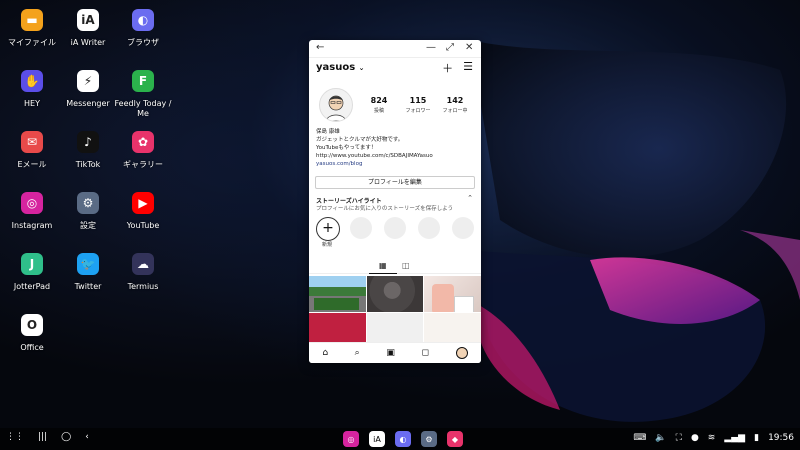 Image resolution: width=800 pixels, height=450 pixels. Describe the element at coordinates (395, 49) in the screenshot. I see `window-titlebar: ← — ⤢ ✕` at that location.